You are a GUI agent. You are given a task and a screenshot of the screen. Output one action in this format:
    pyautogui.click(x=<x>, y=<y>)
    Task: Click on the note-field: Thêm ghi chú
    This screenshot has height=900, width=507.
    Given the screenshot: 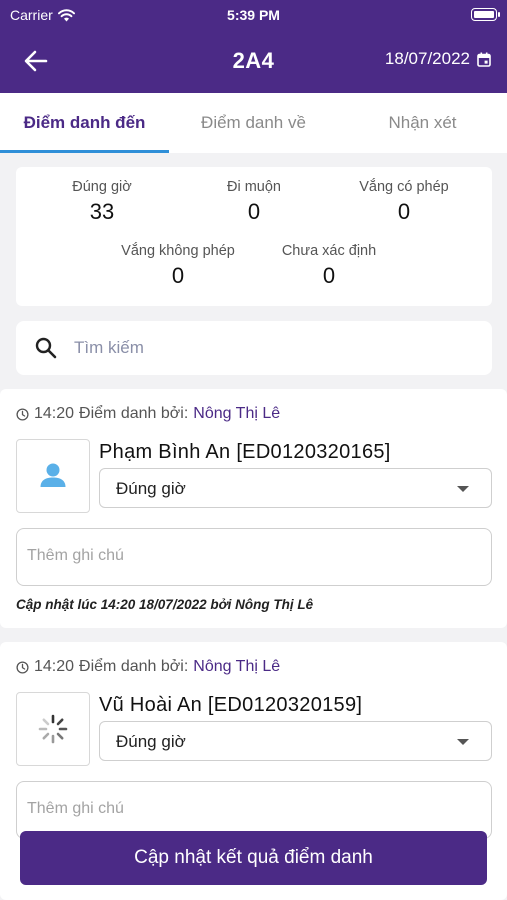 What is the action you would take?
    pyautogui.click(x=254, y=557)
    